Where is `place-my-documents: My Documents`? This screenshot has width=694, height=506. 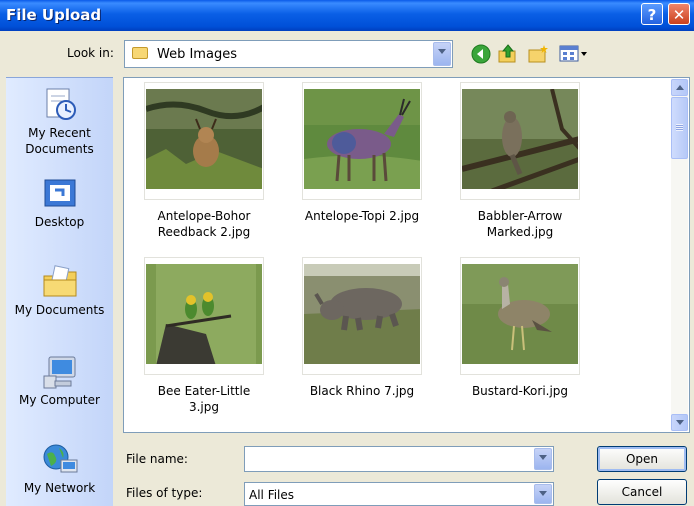 place-my-documents: My Documents is located at coordinates (59, 290).